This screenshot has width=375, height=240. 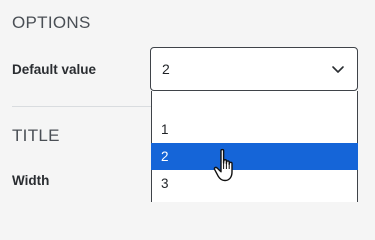 What do you see at coordinates (254, 156) in the screenshot?
I see `dropdown-option-2: 2` at bounding box center [254, 156].